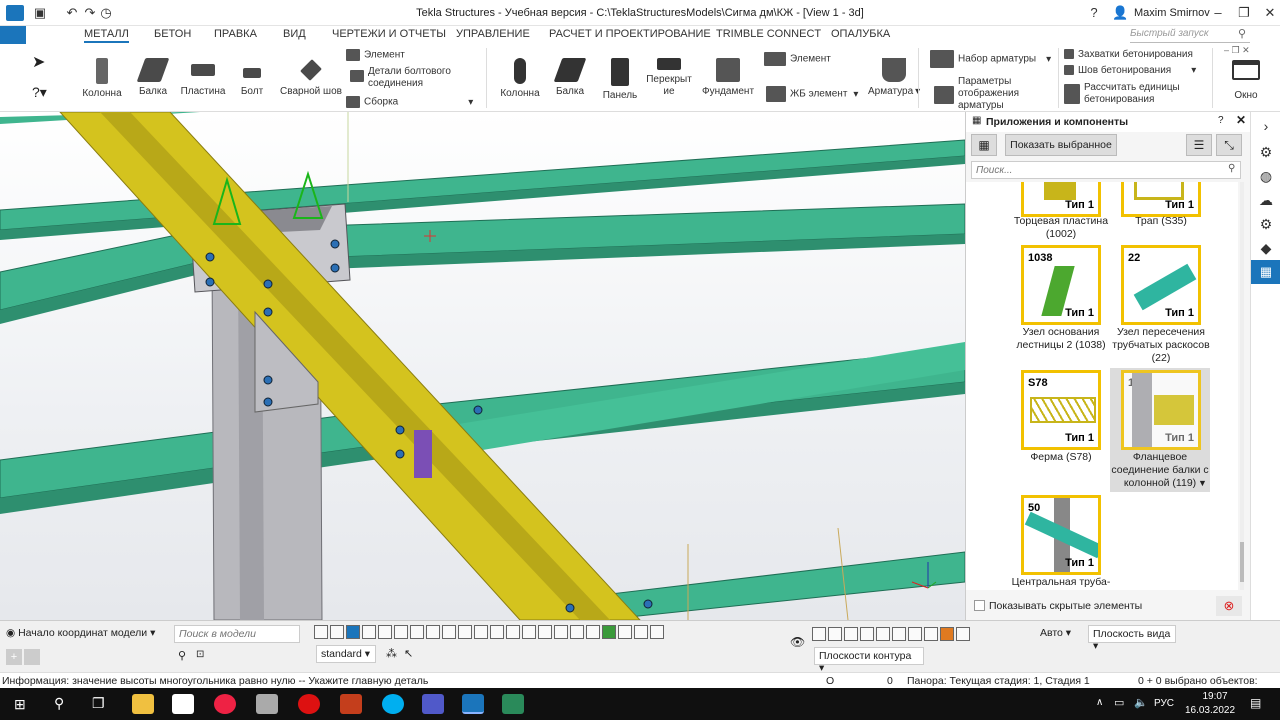 This screenshot has width=1280, height=720. Describe the element at coordinates (237, 634) in the screenshot. I see `model-search-input` at that location.